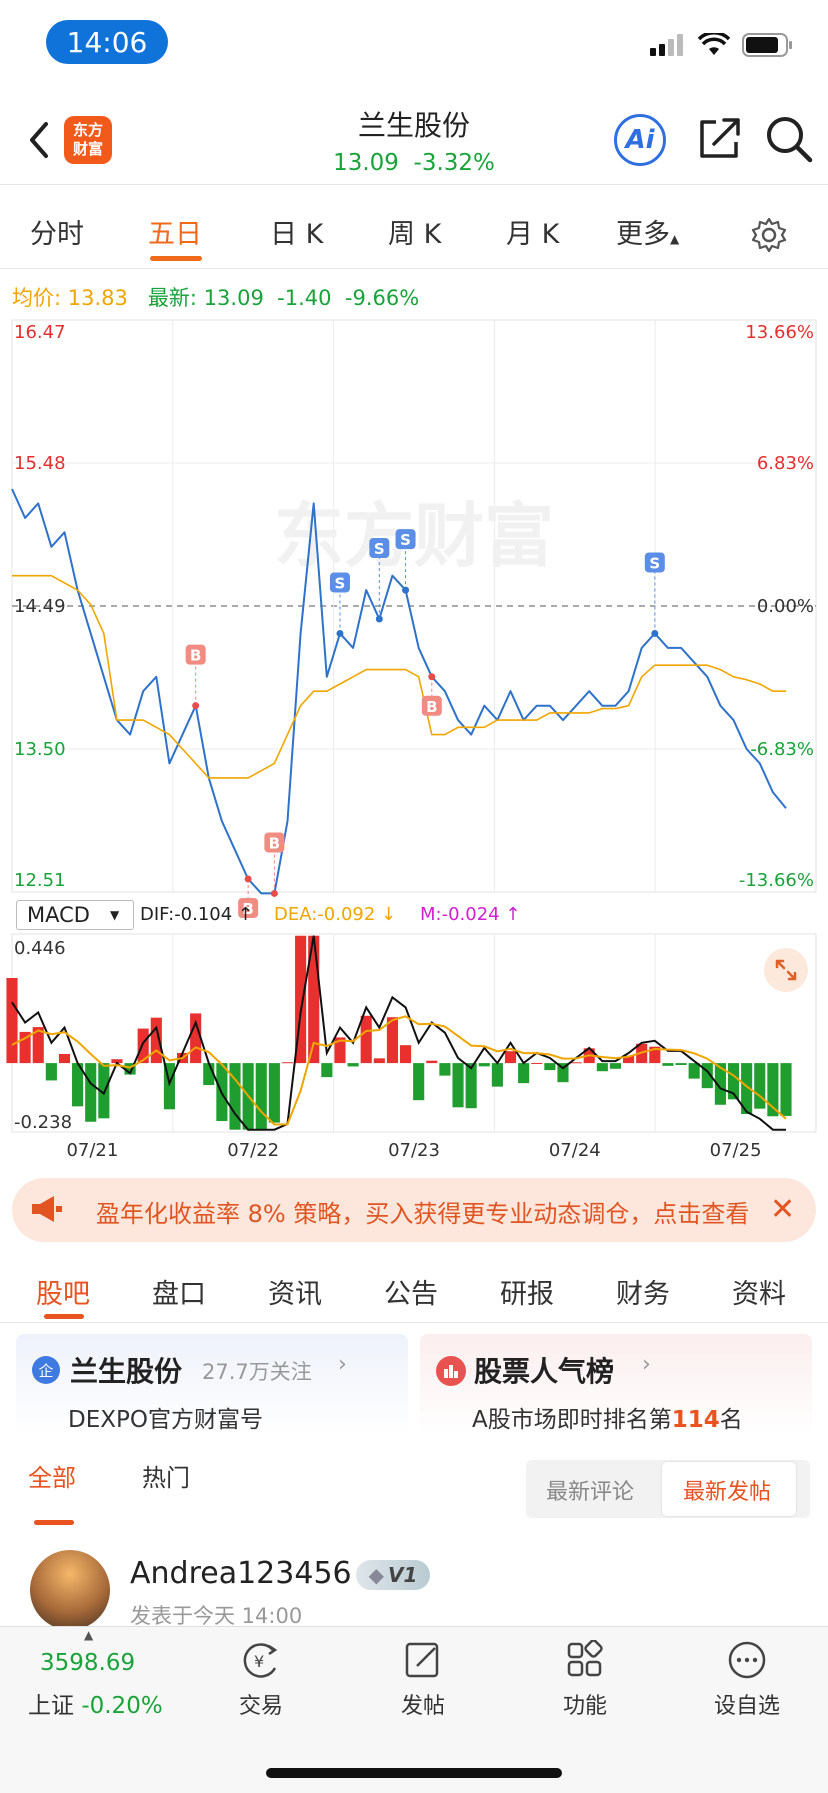  I want to click on tab-guba: 股吧, so click(63, 1291).